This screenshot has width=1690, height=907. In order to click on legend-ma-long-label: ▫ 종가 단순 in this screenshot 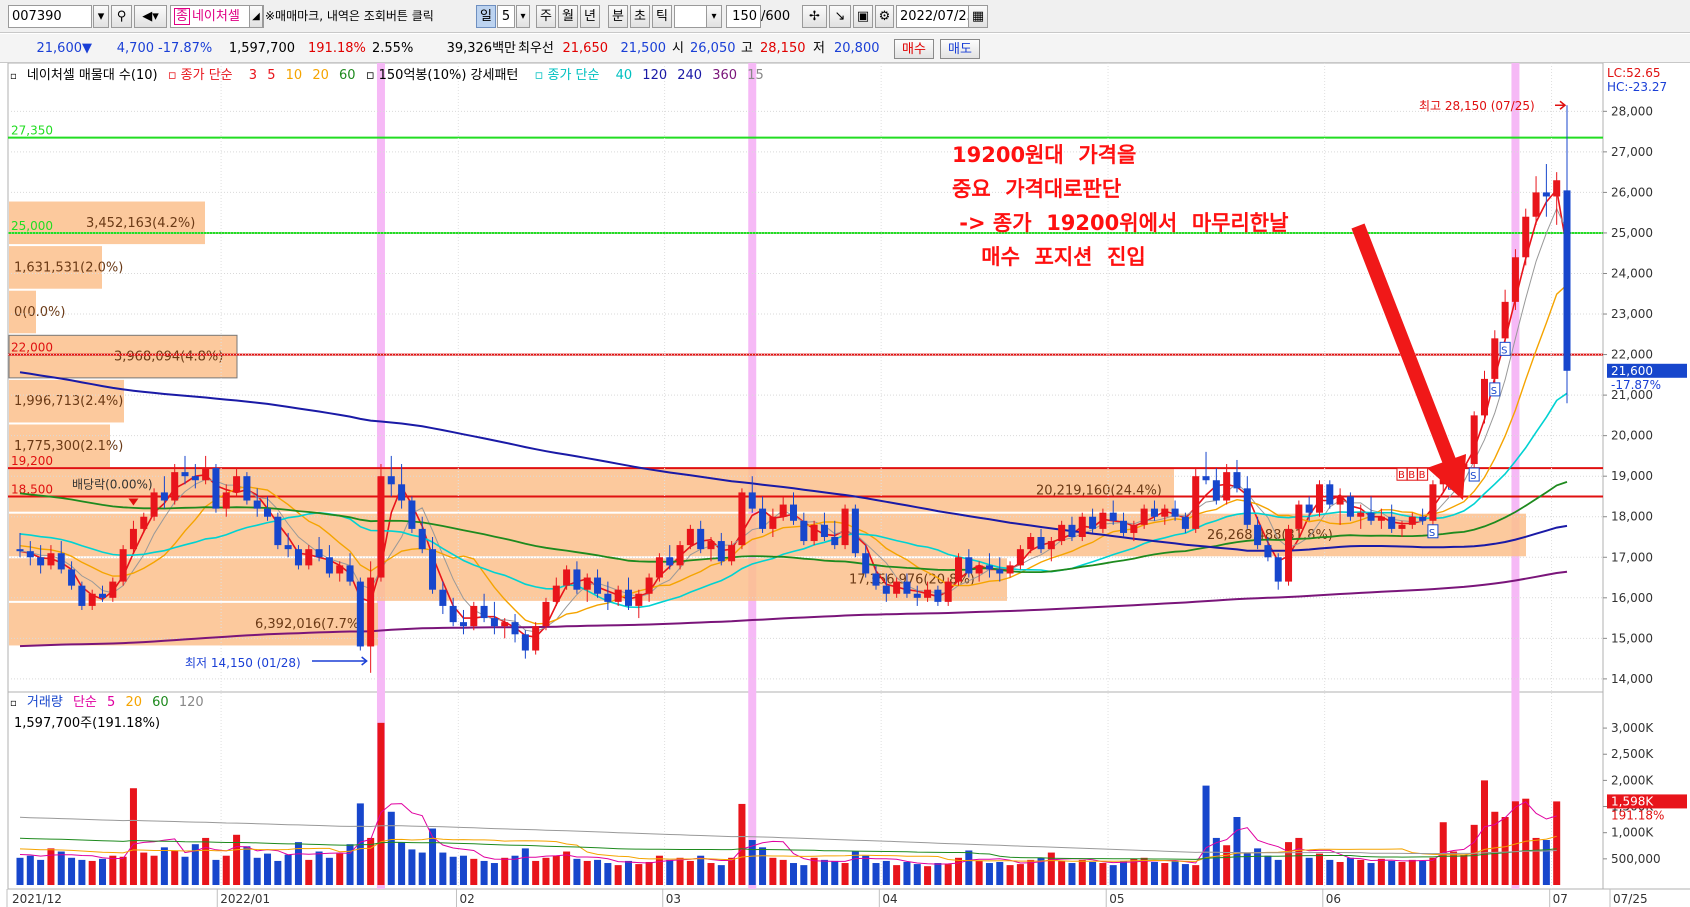, I will do `click(567, 75)`.